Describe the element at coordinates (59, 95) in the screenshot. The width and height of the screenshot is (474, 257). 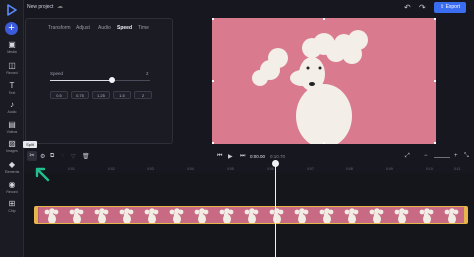
I see `speed-preset-0.5: 0.5` at that location.